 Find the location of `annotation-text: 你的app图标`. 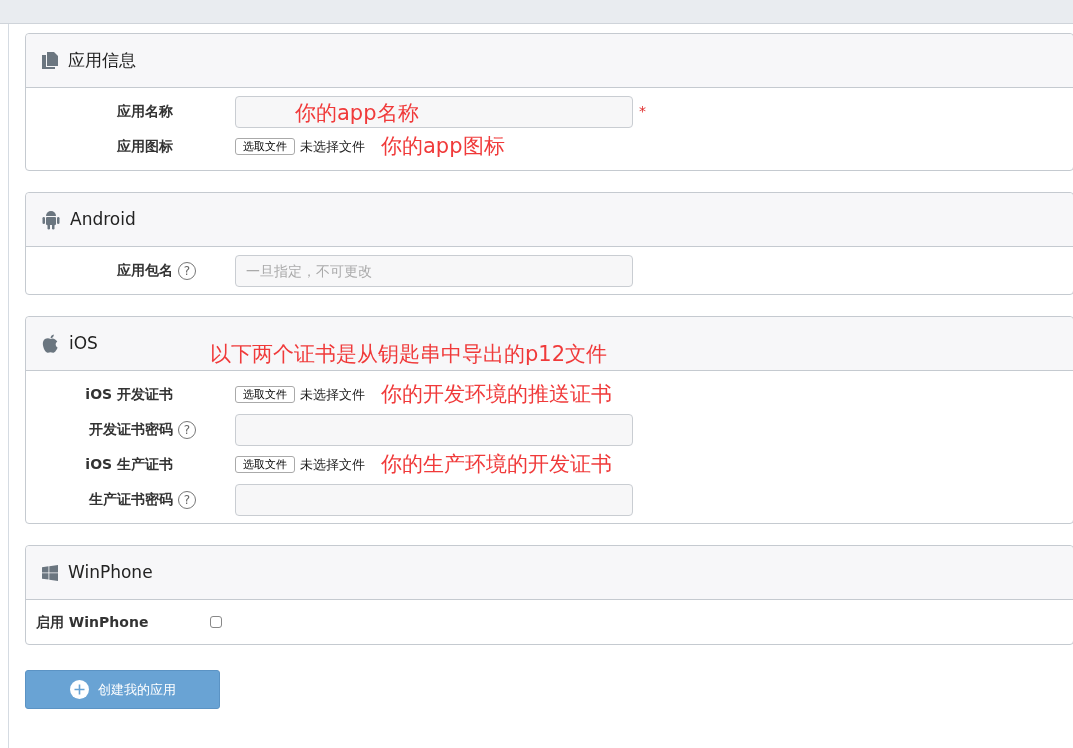

annotation-text: 你的app图标 is located at coordinates (443, 146).